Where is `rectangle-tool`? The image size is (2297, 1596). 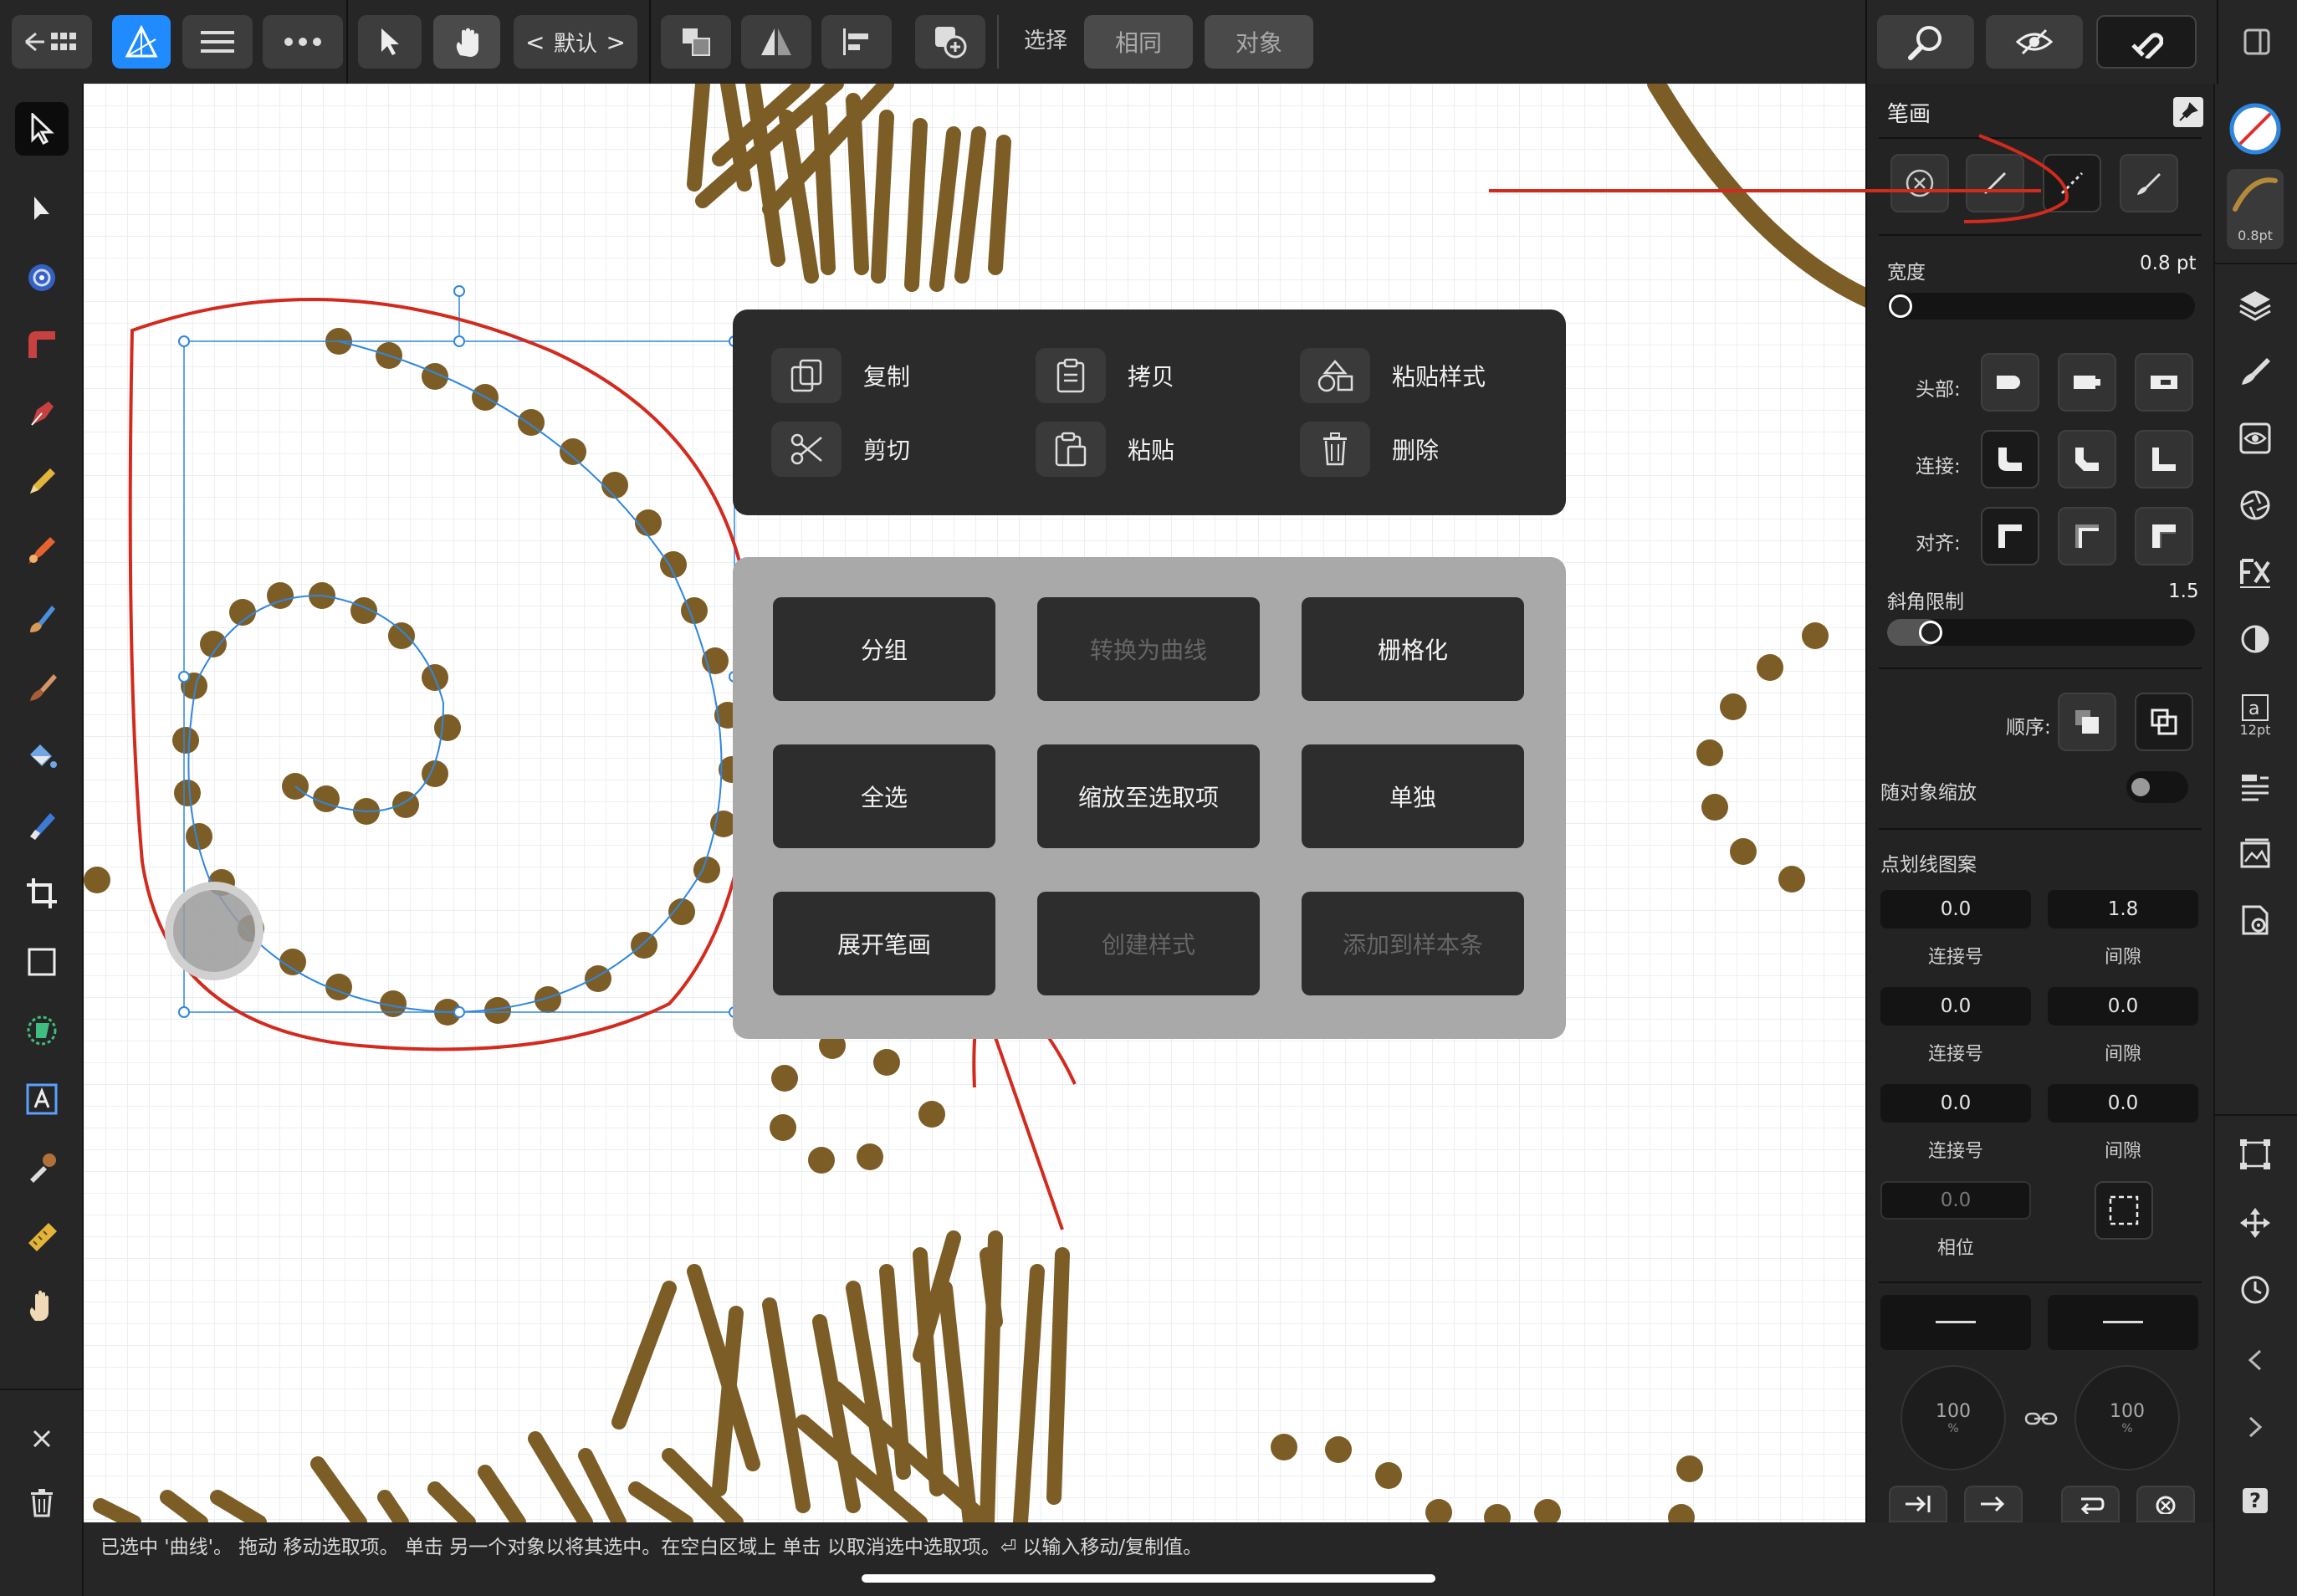 rectangle-tool is located at coordinates (42, 962).